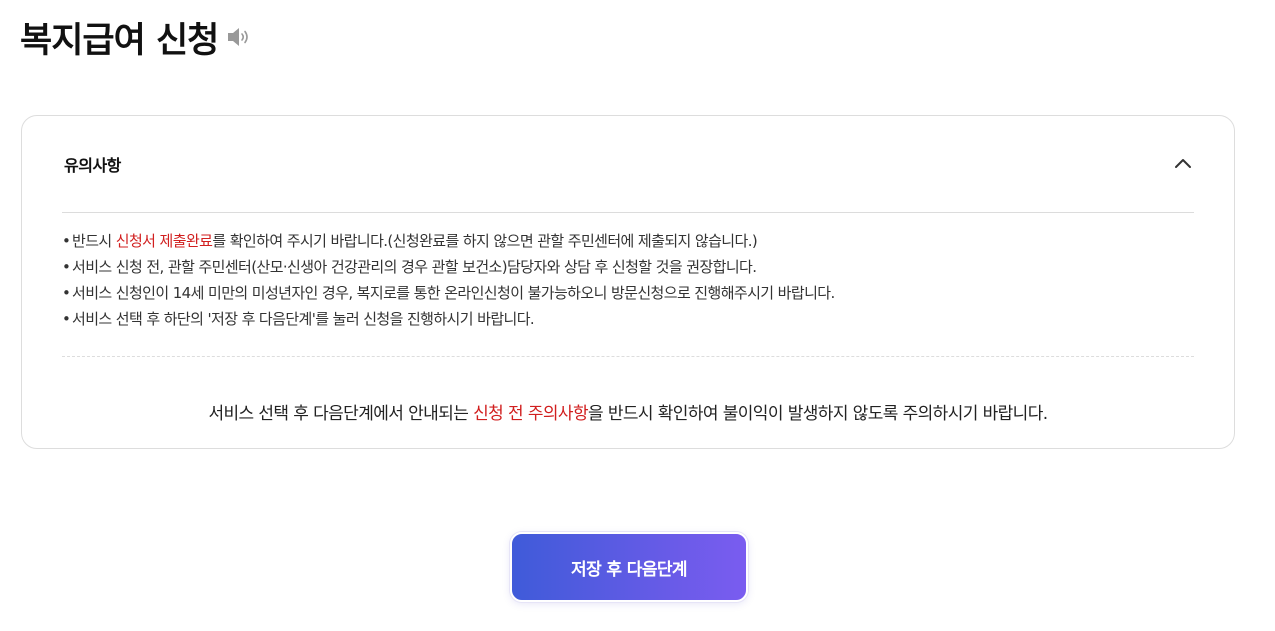 The height and width of the screenshot is (631, 1275). What do you see at coordinates (119, 40) in the screenshot?
I see `page-title: 복지급여 신청` at bounding box center [119, 40].